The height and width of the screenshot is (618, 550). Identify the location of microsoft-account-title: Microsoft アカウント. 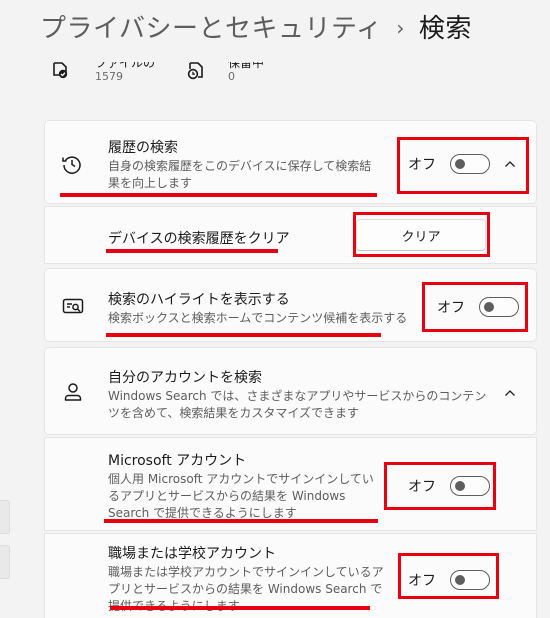
(177, 461).